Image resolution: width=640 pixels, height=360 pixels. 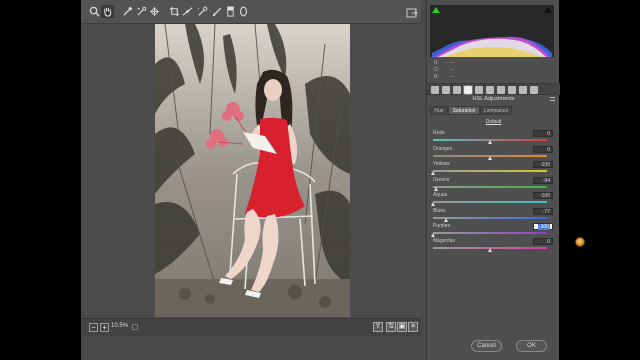 I want to click on straighten-icon, so click(x=187, y=11).